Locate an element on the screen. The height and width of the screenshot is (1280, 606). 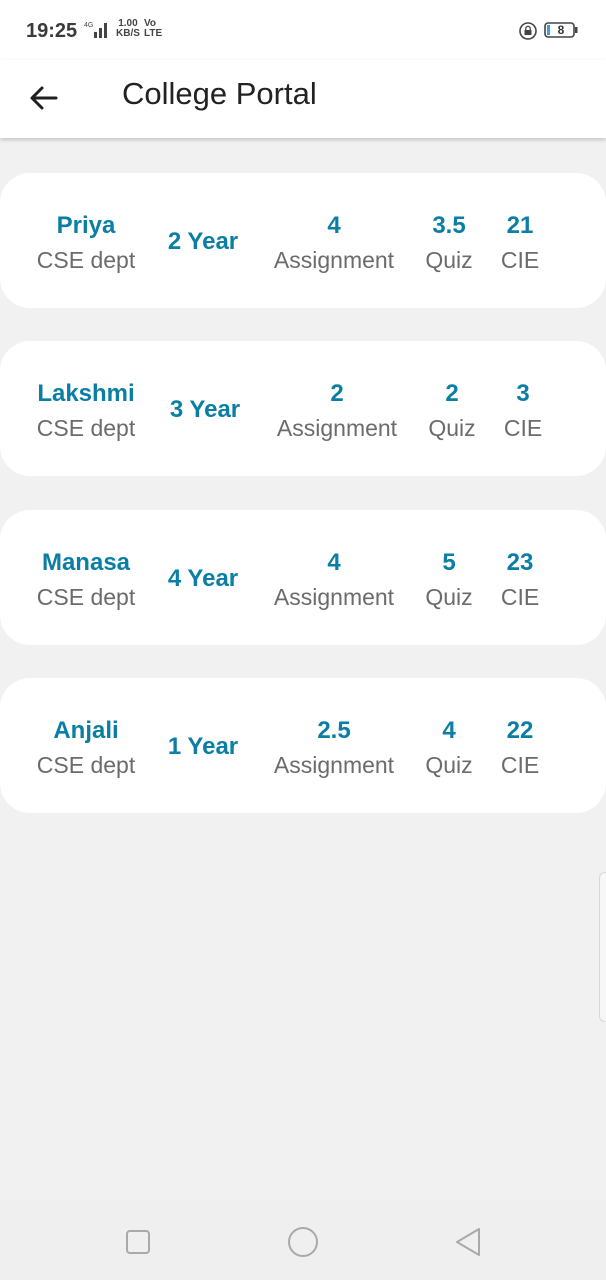
student-year-block: 3 Year is located at coordinates (205, 410).